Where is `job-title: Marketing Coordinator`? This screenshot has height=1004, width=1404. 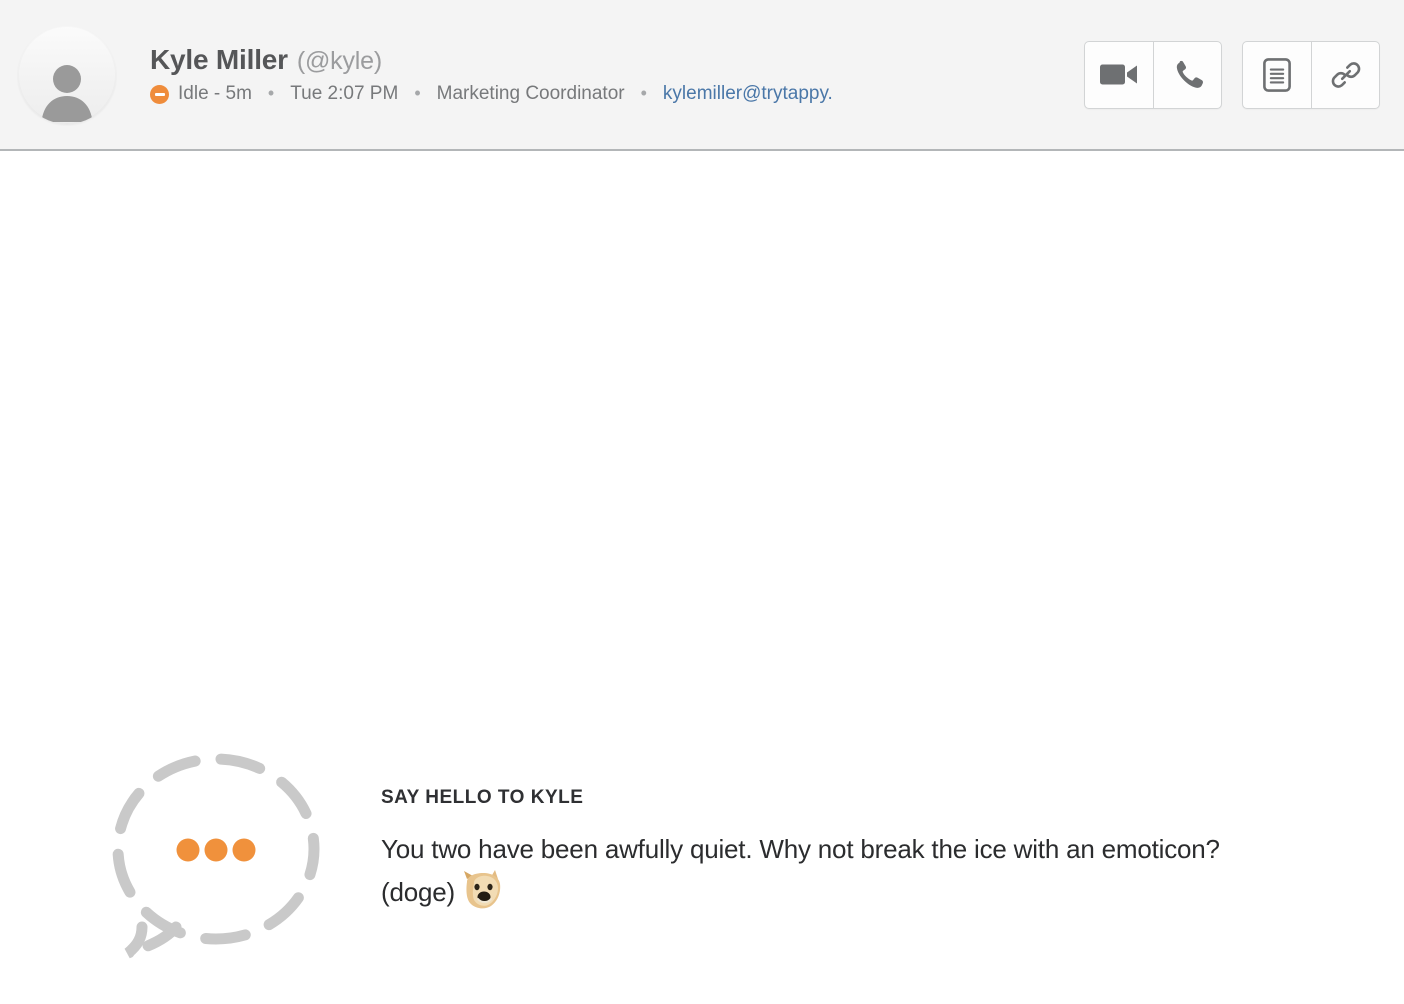 job-title: Marketing Coordinator is located at coordinates (530, 93).